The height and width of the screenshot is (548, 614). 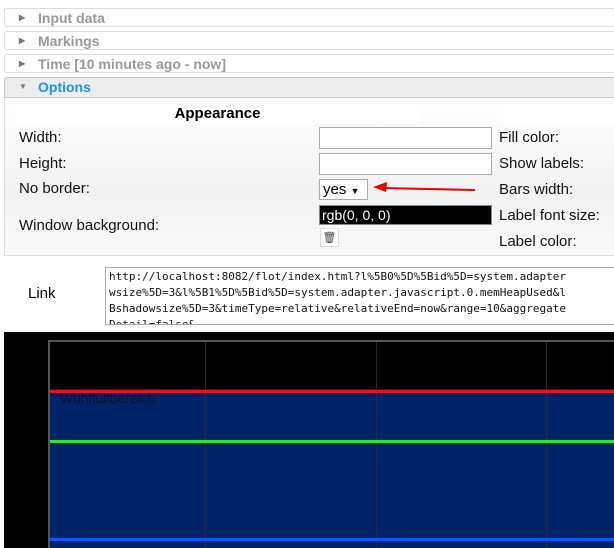 What do you see at coordinates (42, 293) in the screenshot?
I see `link-label: Link` at bounding box center [42, 293].